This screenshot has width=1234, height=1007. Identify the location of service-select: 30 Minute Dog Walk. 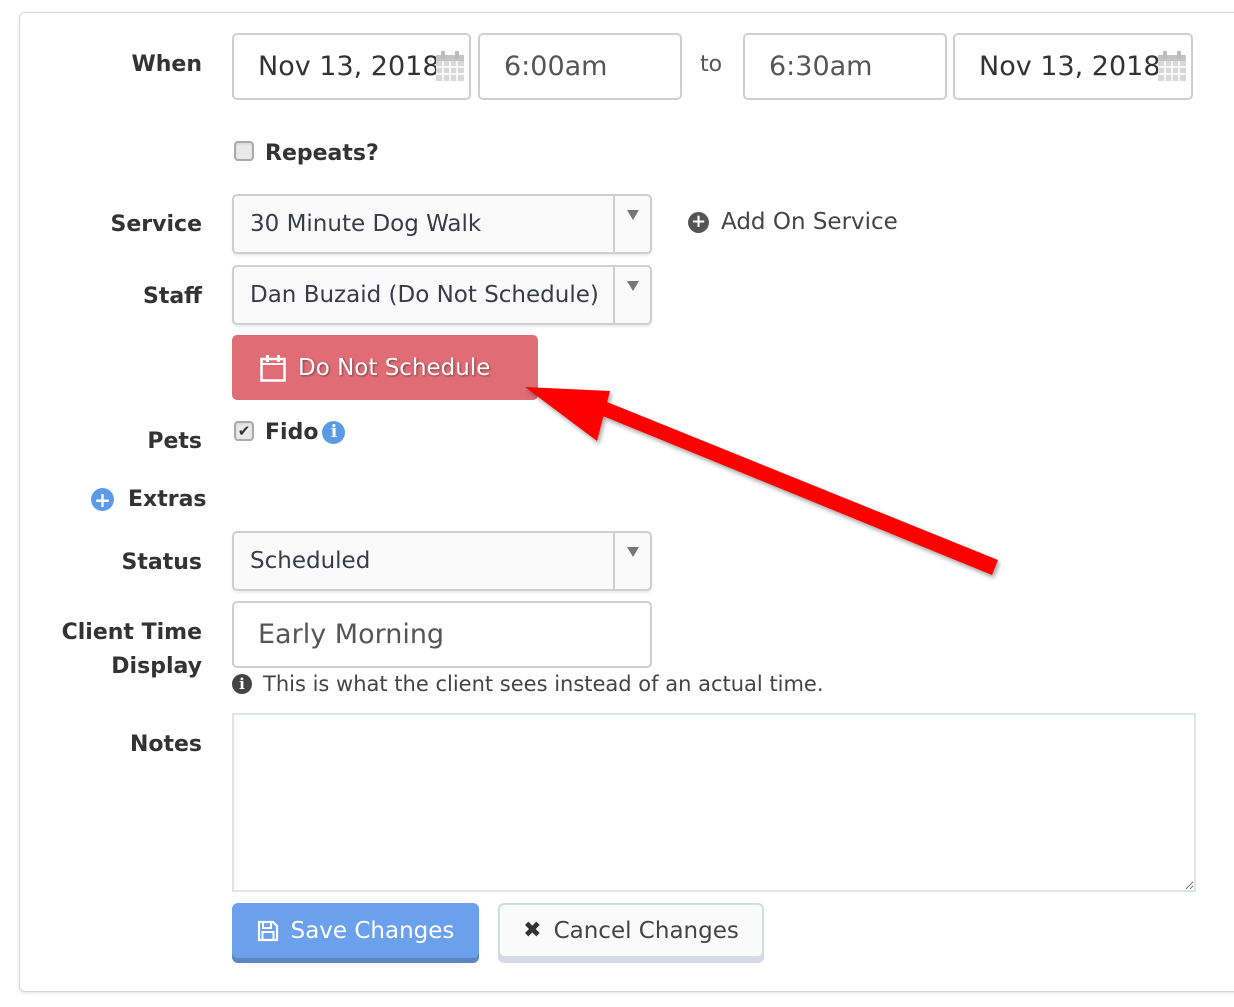
(442, 224).